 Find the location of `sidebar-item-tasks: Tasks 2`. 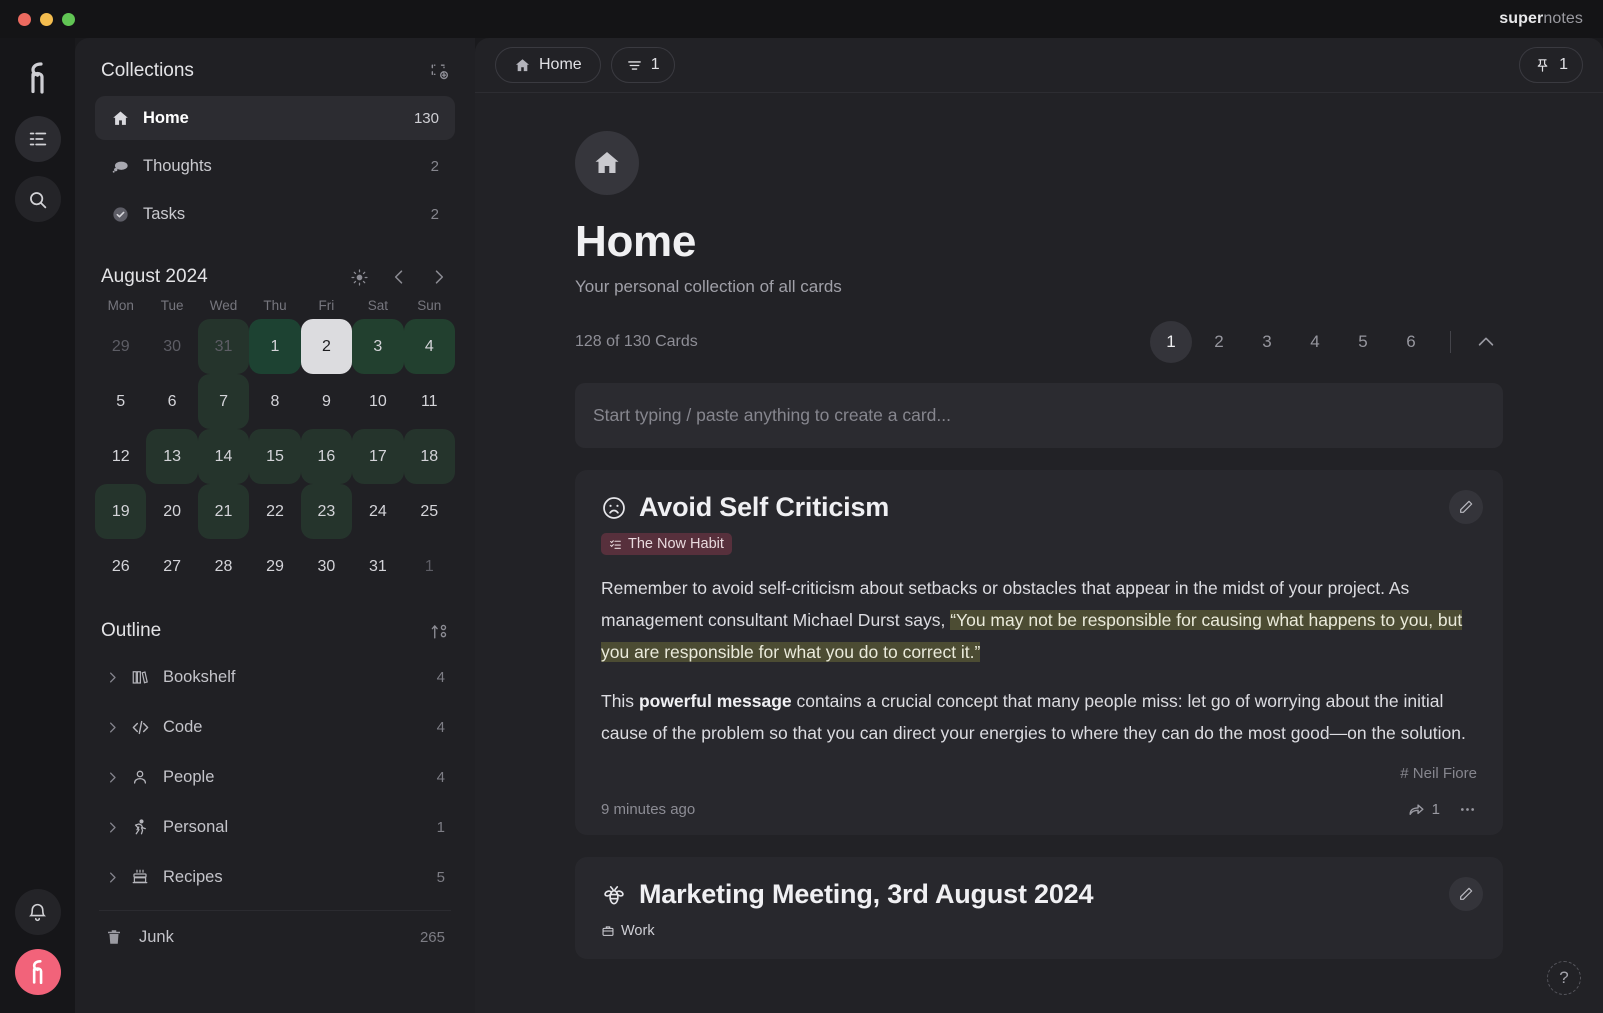

sidebar-item-tasks: Tasks 2 is located at coordinates (275, 214).